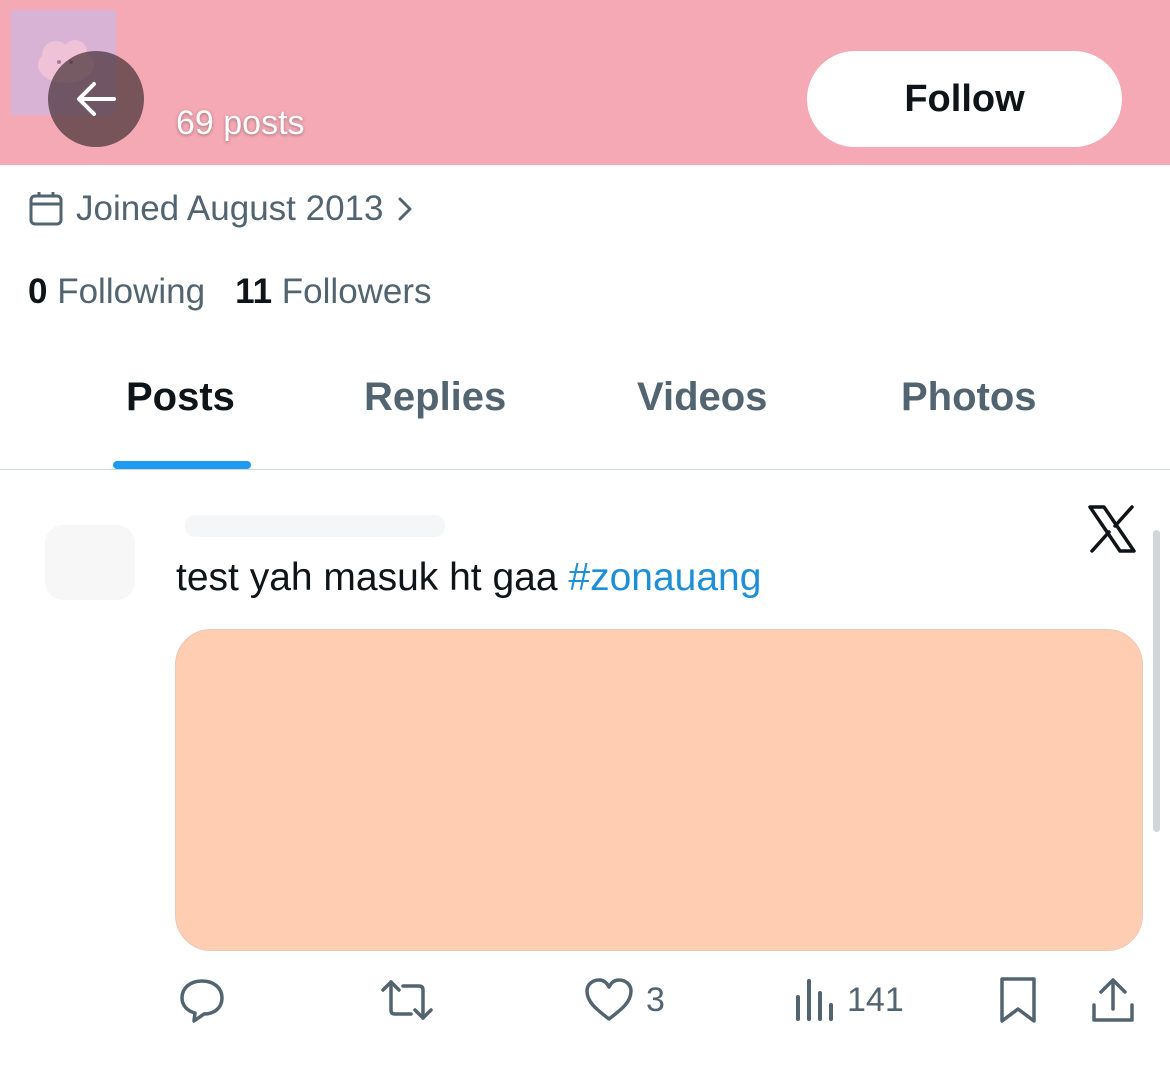 This screenshot has height=1065, width=1170. What do you see at coordinates (356, 291) in the screenshot?
I see `followers-label: Followers` at bounding box center [356, 291].